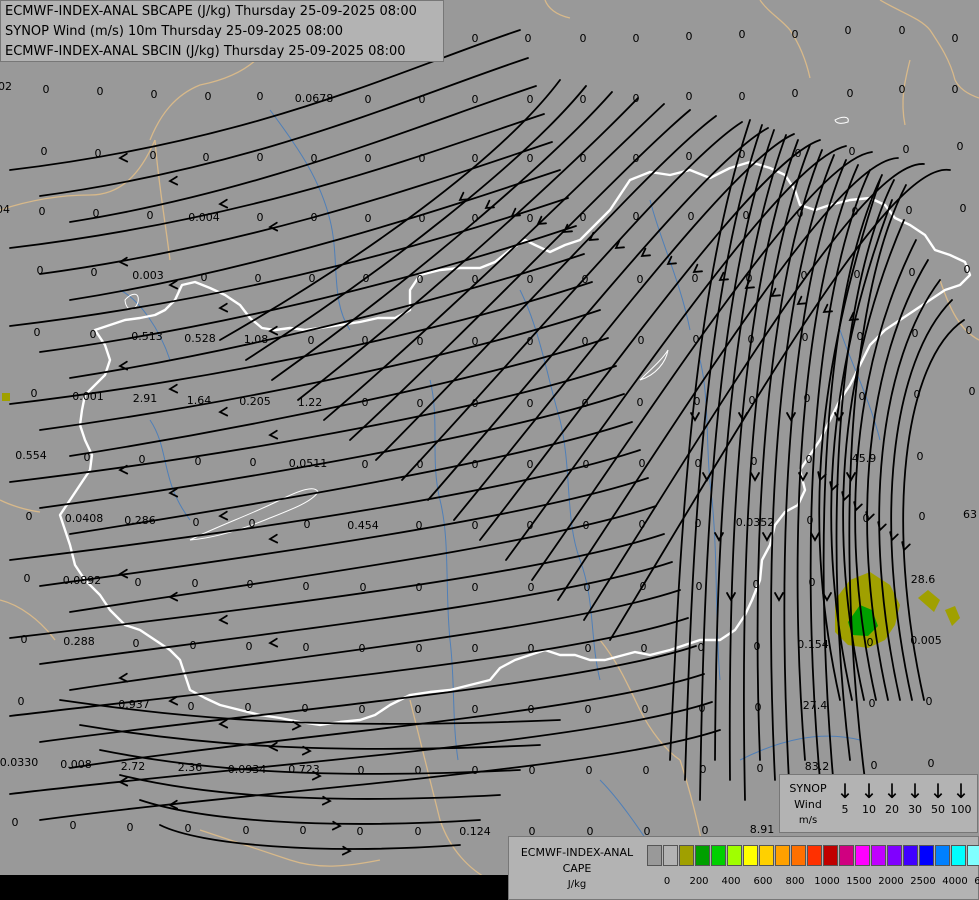 The width and height of the screenshot is (979, 900). I want to click on cape-value-label: 0.0330, so click(19, 762).